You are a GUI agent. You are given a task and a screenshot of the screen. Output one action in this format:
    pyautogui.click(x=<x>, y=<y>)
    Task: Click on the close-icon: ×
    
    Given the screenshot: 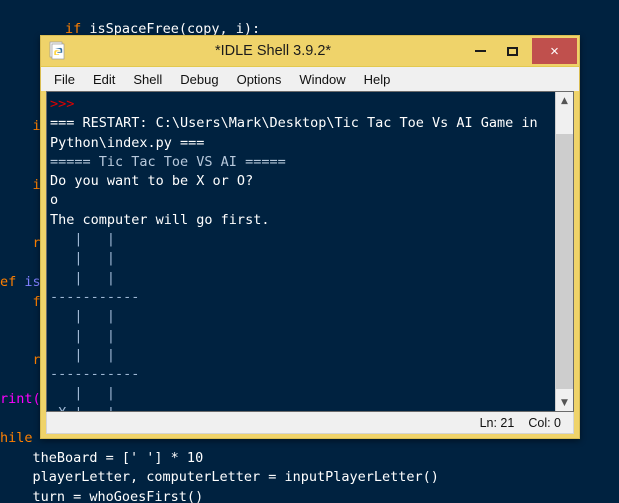 What is the action you would take?
    pyautogui.click(x=554, y=51)
    